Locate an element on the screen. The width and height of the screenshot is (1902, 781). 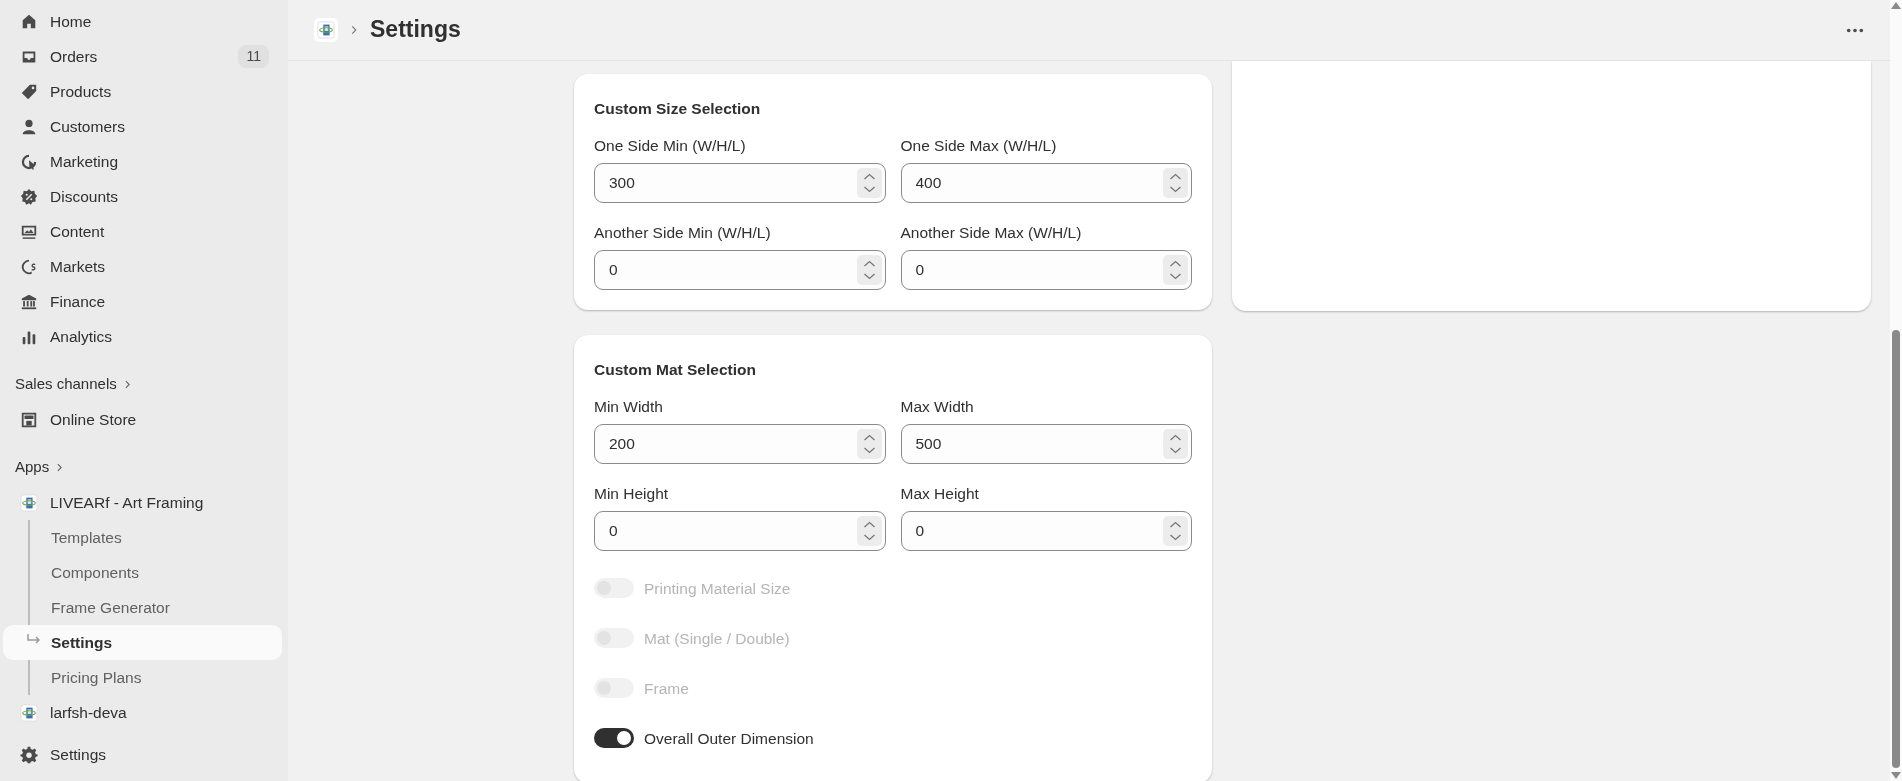
app-subitem: Templates is located at coordinates (142, 537).